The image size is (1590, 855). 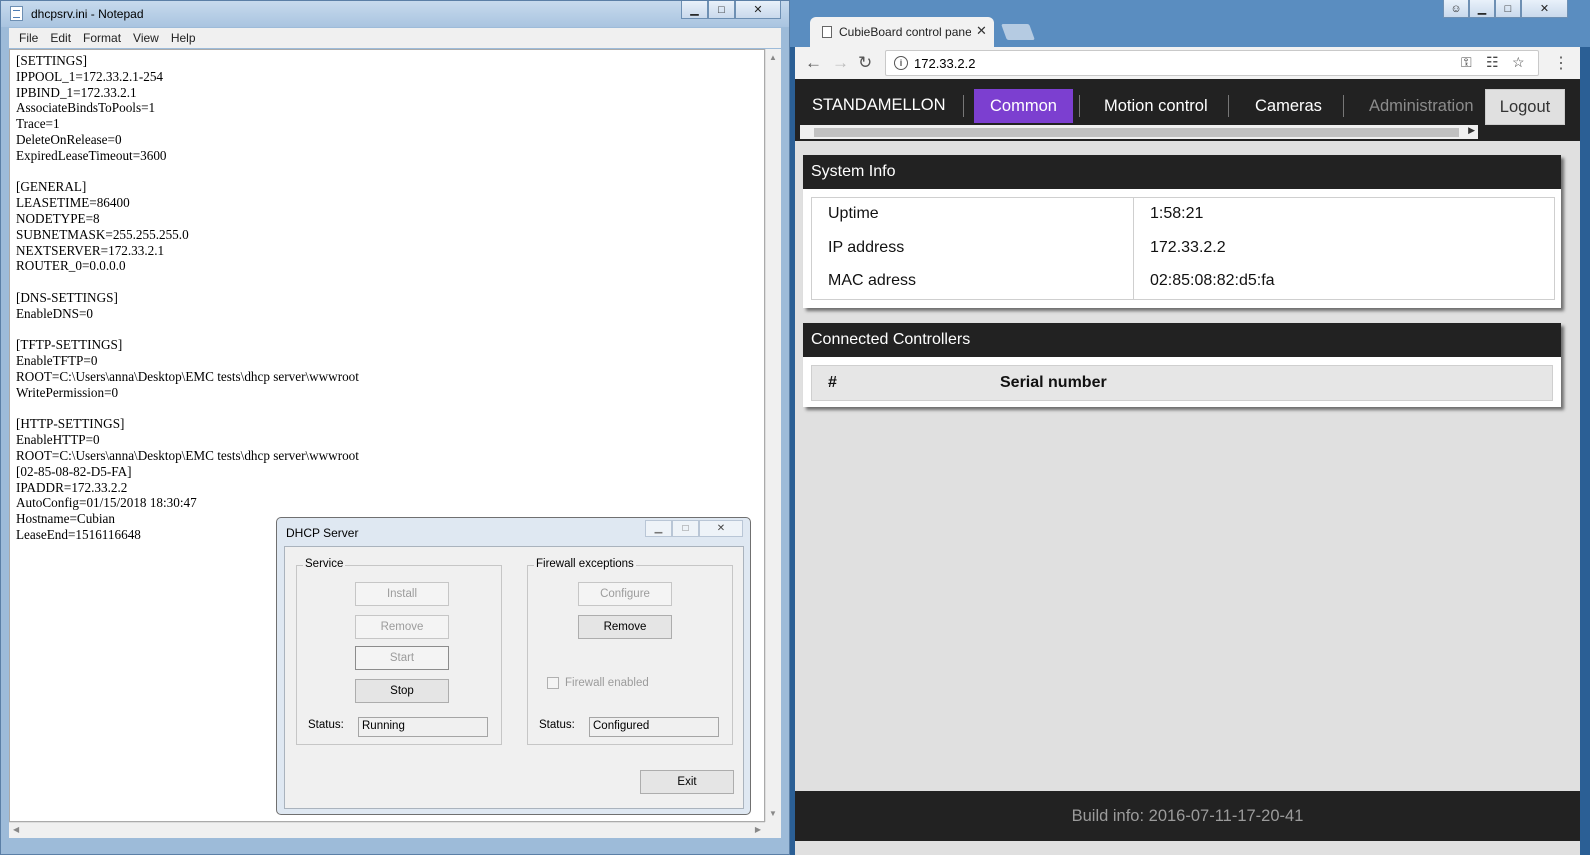 I want to click on logout-button: Logout, so click(x=1525, y=107).